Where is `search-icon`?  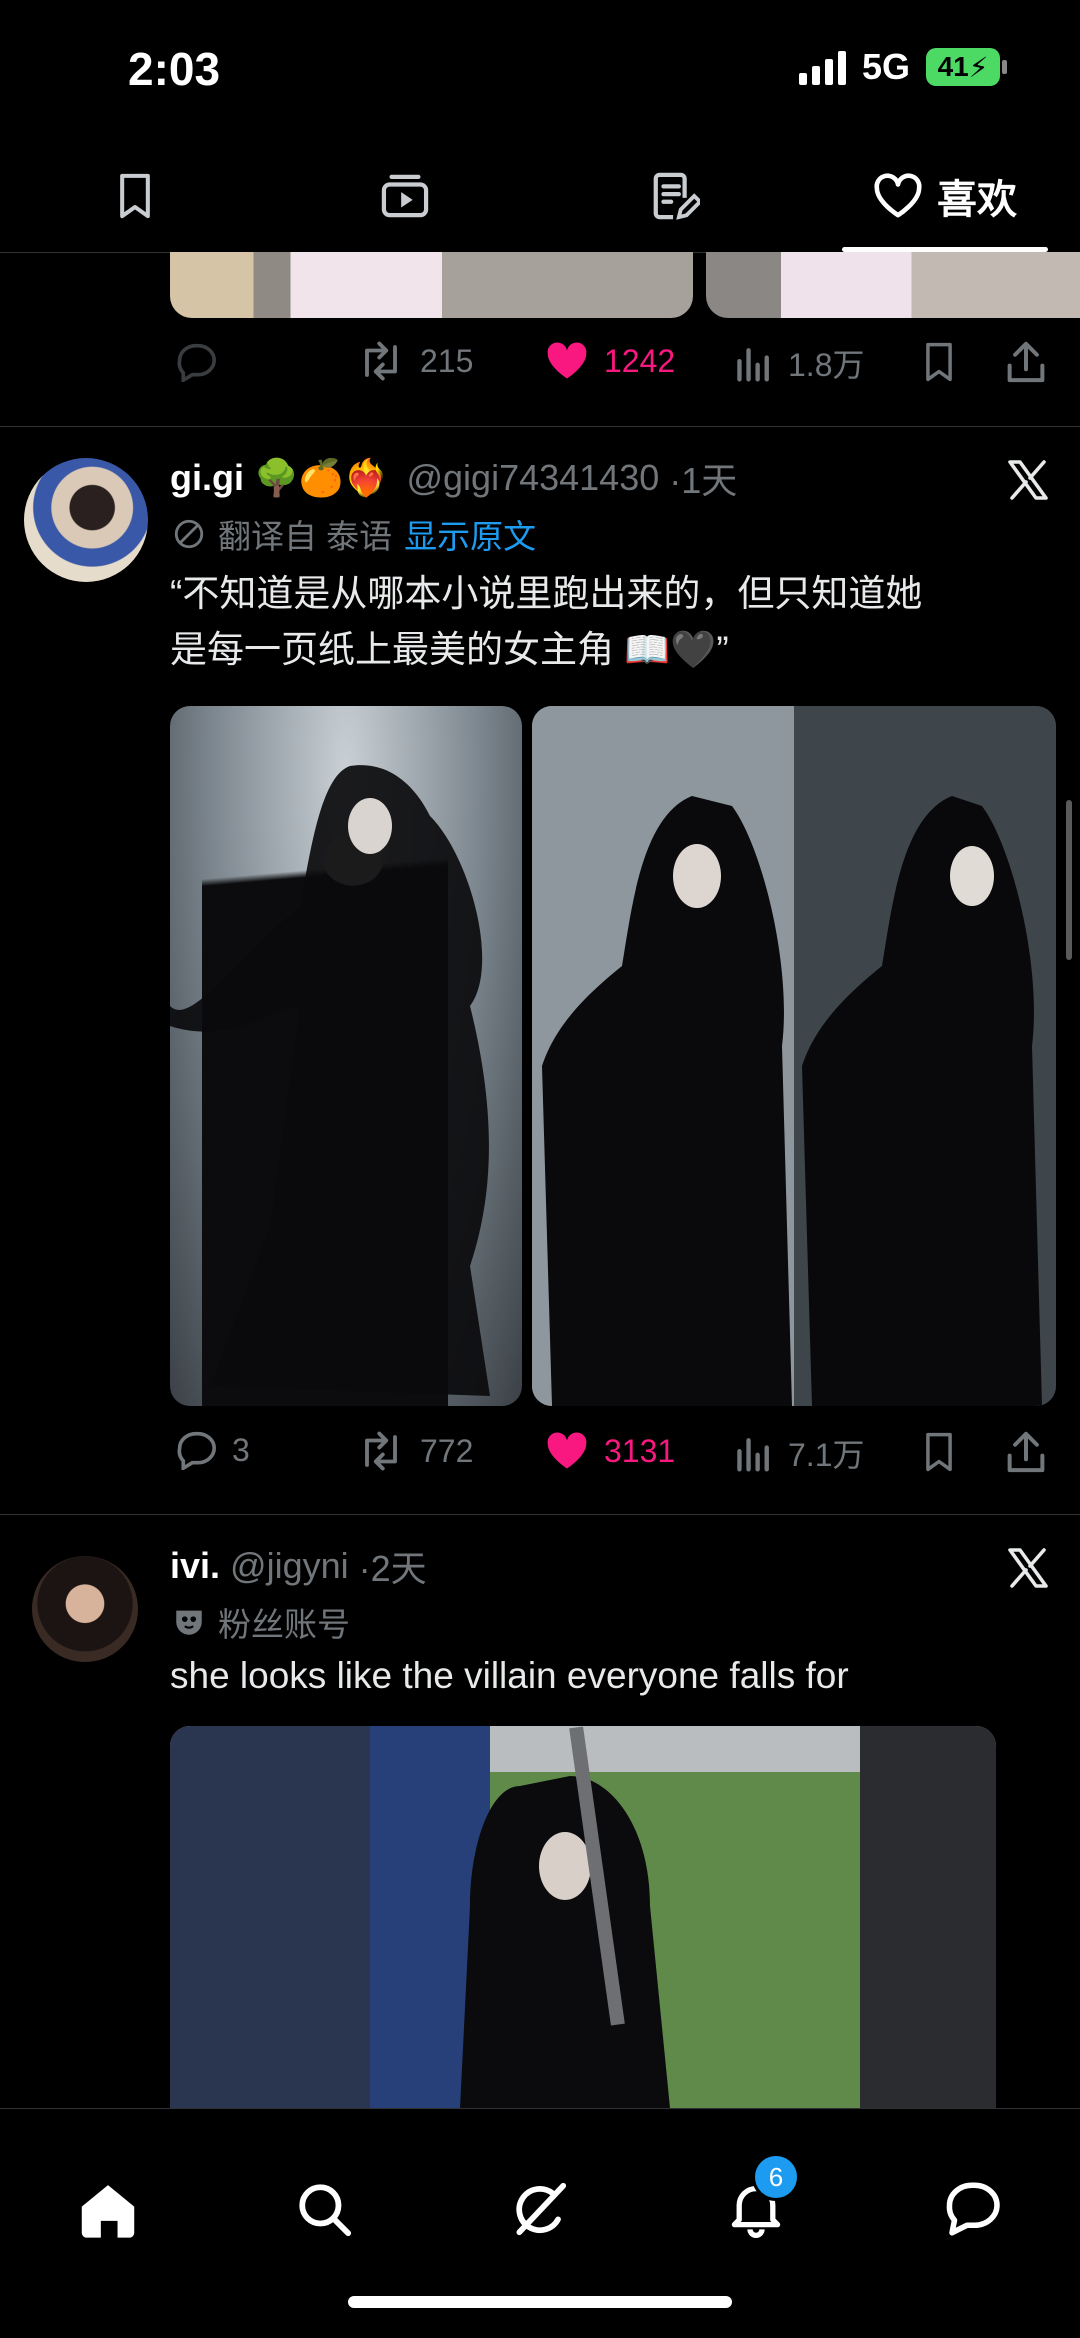
search-icon is located at coordinates (325, 2210).